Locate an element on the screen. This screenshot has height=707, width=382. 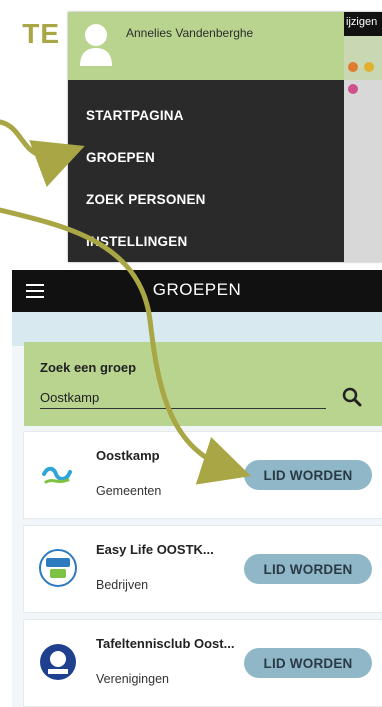
search-input: Oostkamp is located at coordinates (183, 399).